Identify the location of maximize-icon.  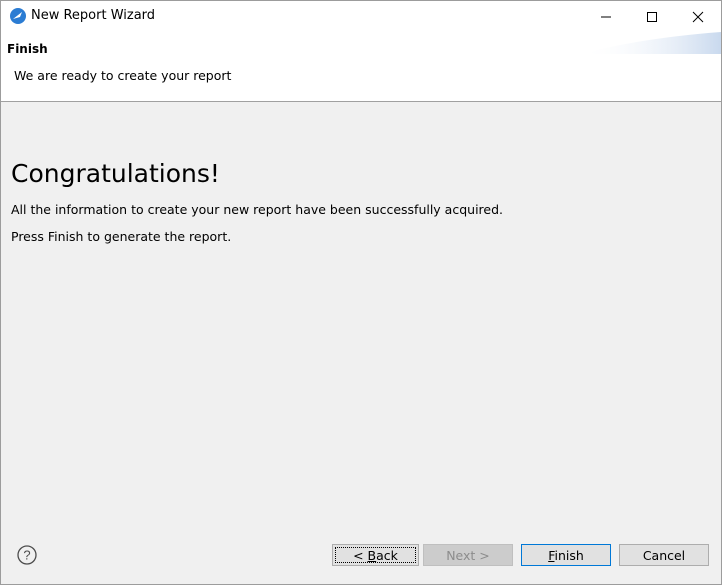
(652, 16).